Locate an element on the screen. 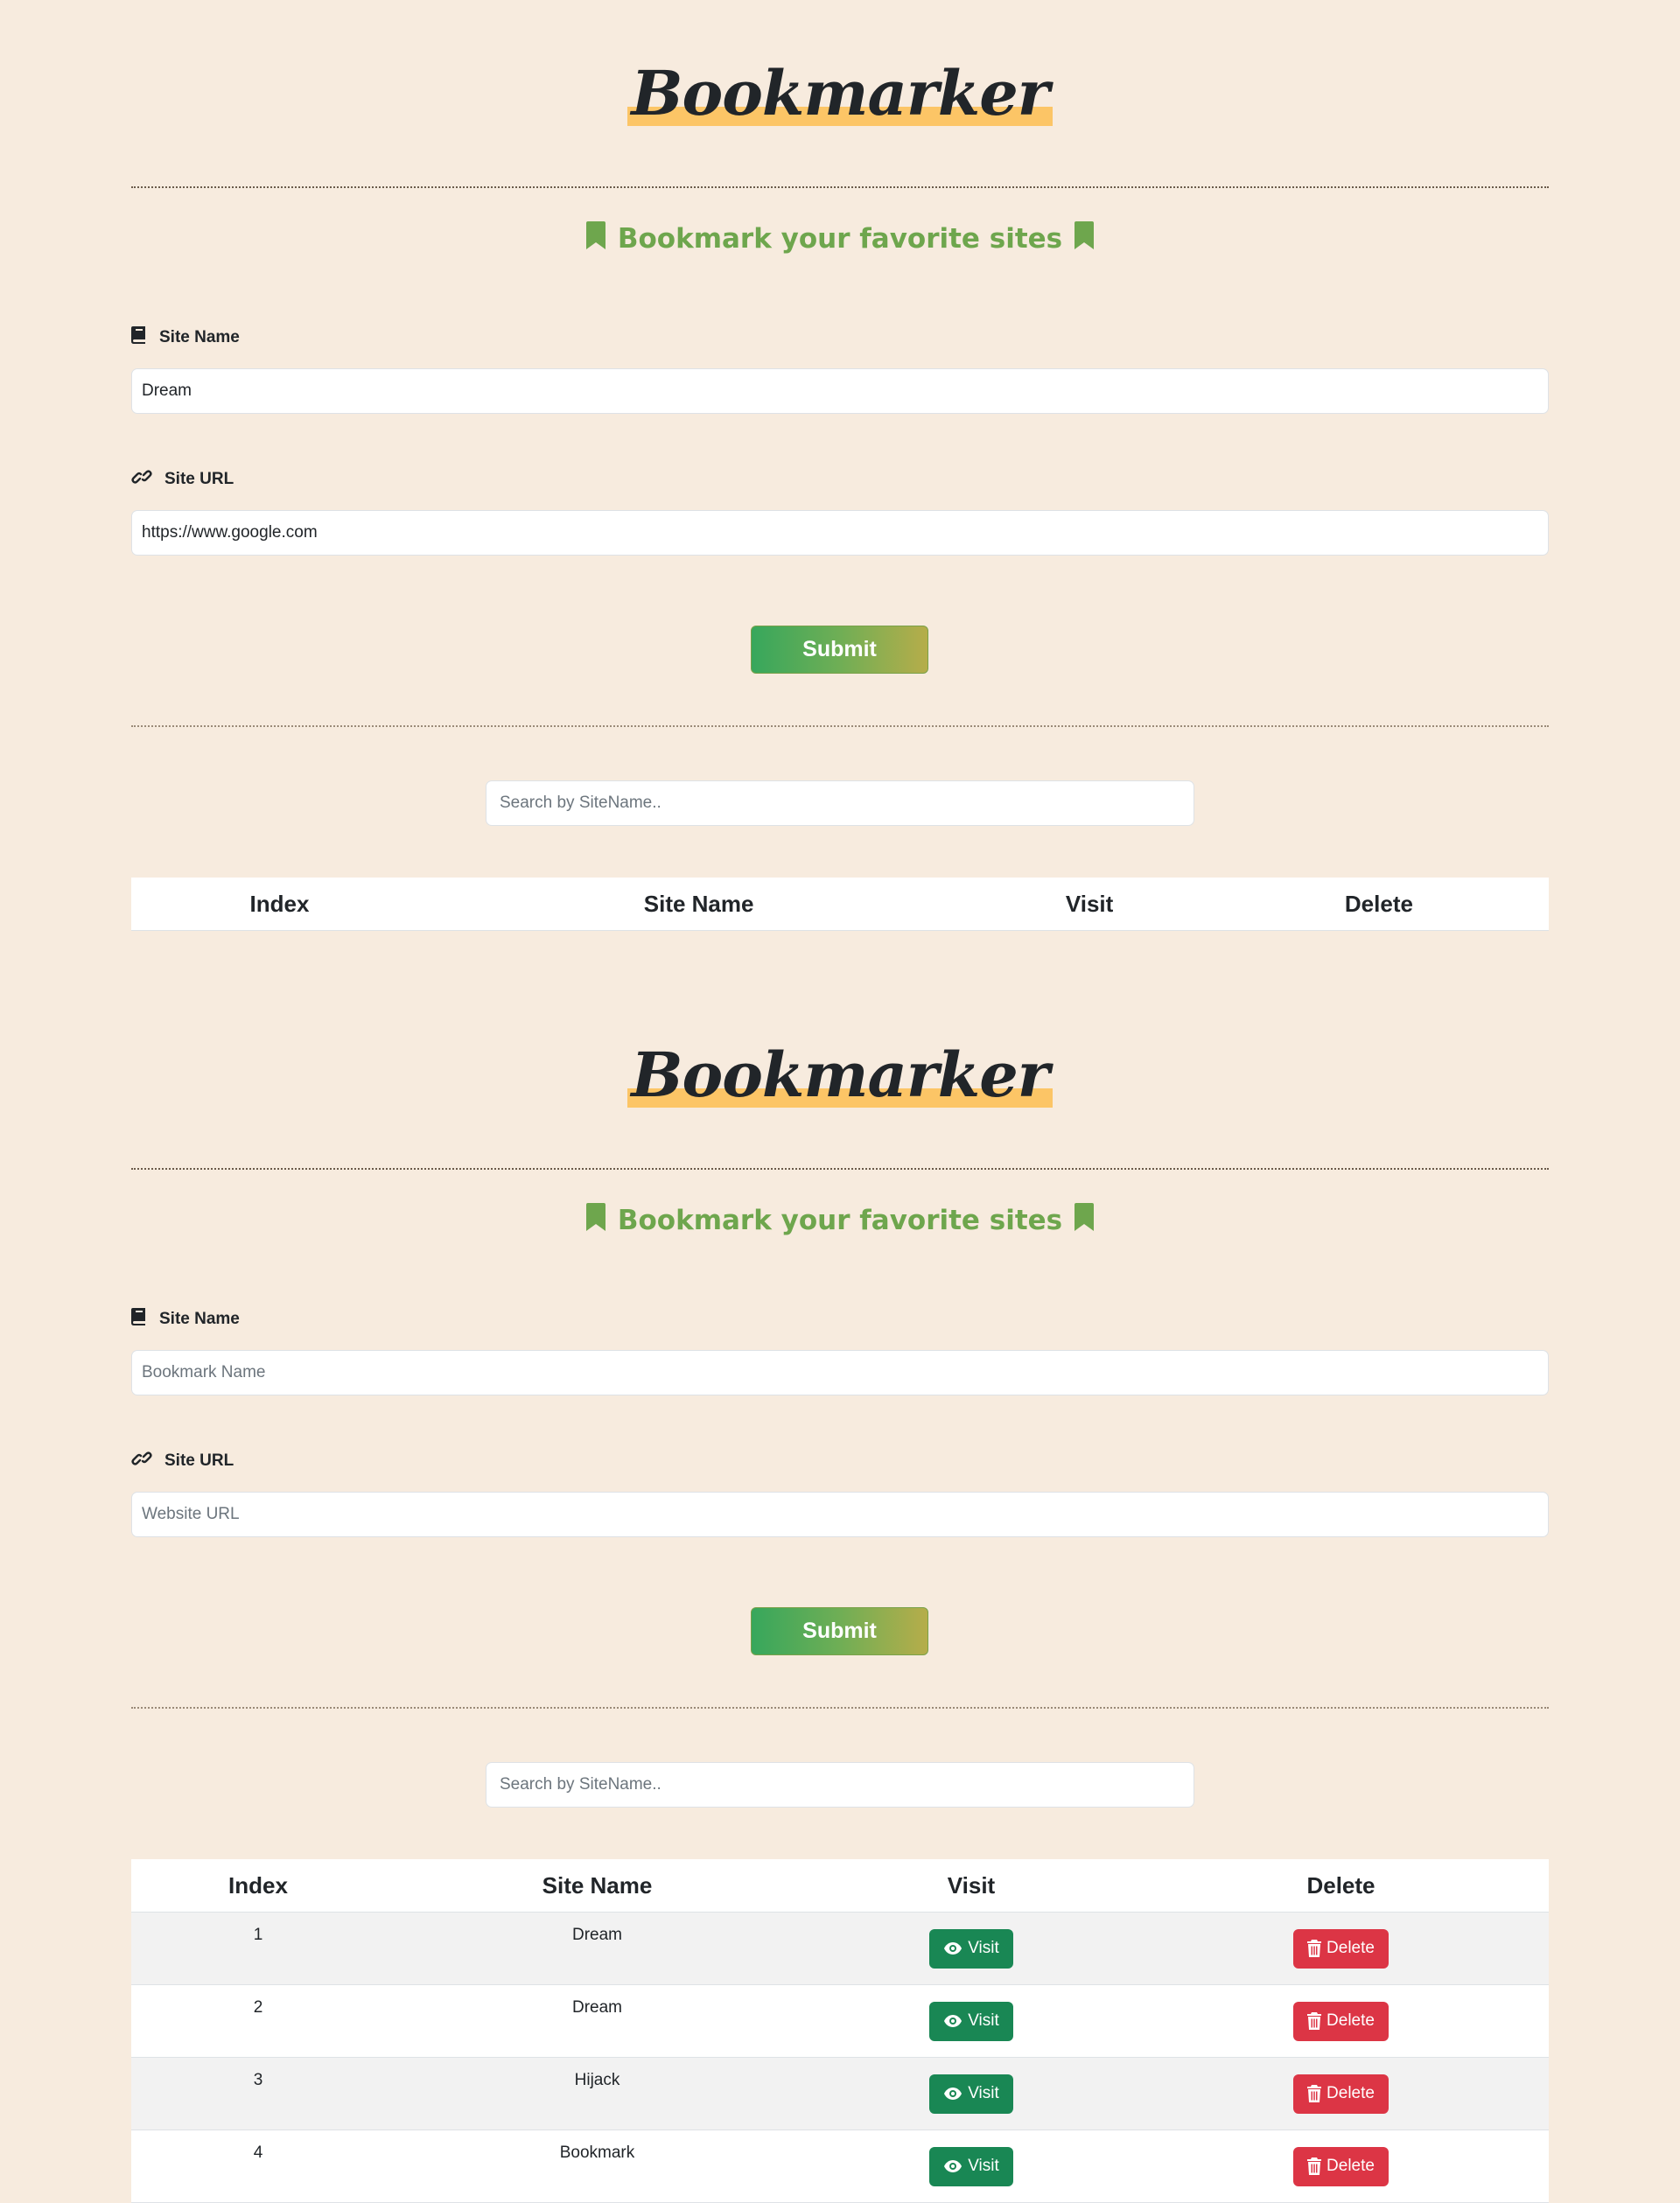 This screenshot has height=2203, width=1680. table-row: 4 Bookmark Visit Delete is located at coordinates (840, 2166).